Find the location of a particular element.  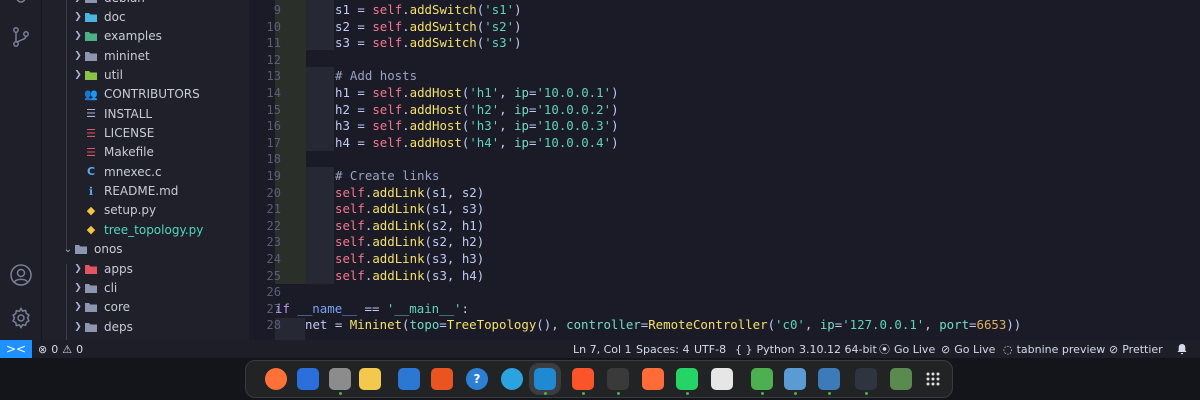

tree-item-makefile: ☰ Makefile is located at coordinates (145, 152).